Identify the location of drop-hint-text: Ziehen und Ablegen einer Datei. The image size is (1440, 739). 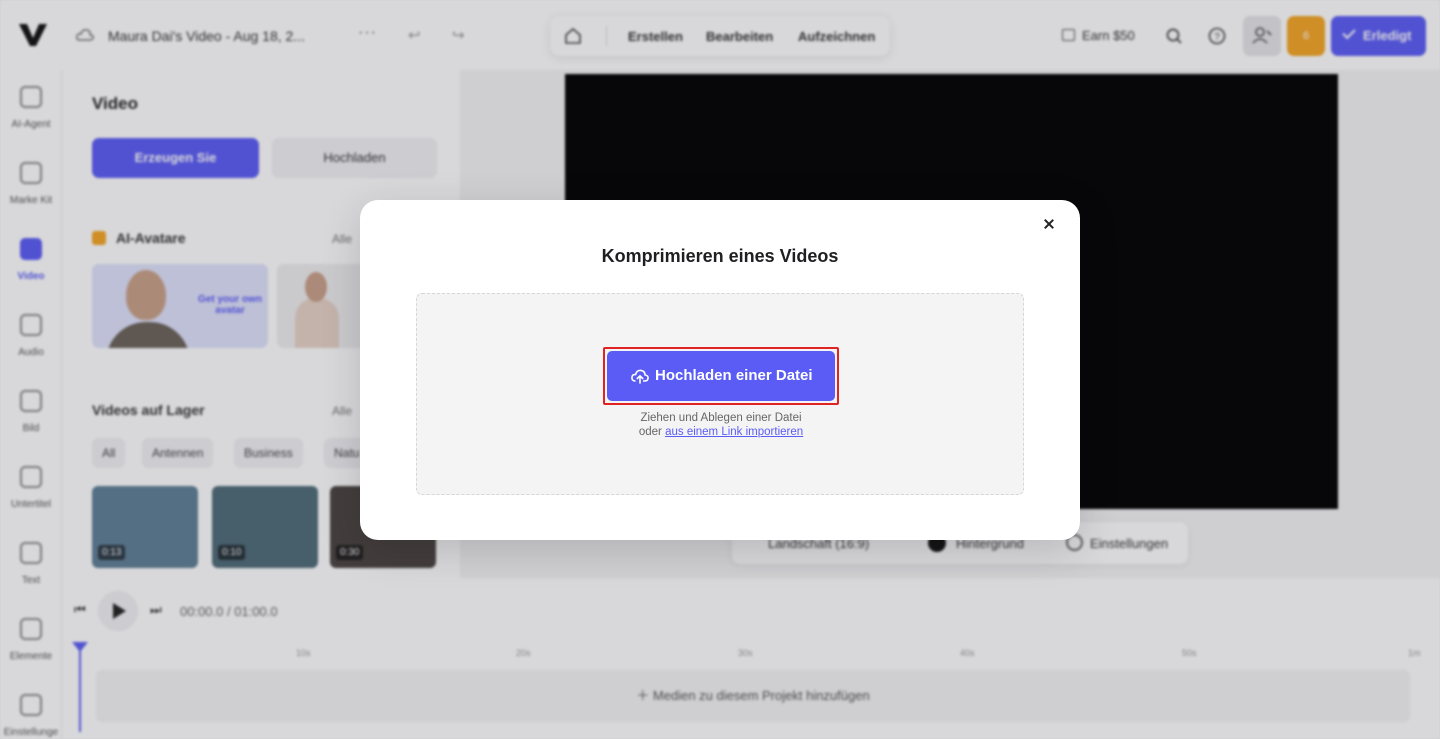
(721, 418).